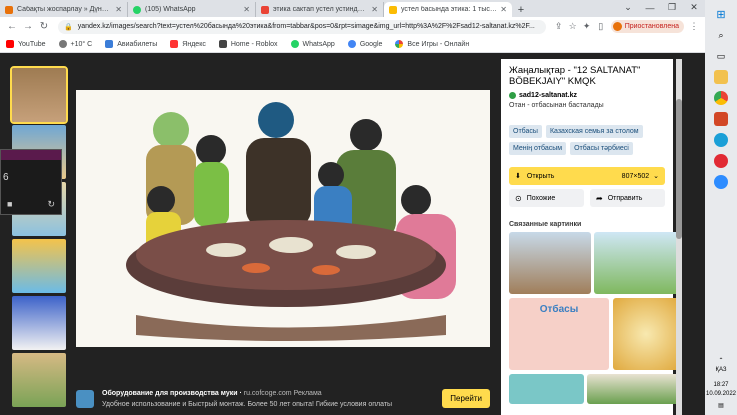 Image resolution: width=737 pixels, height=415 pixels. Describe the element at coordinates (540, 176) in the screenshot. I see `open-label: Открыть` at that location.